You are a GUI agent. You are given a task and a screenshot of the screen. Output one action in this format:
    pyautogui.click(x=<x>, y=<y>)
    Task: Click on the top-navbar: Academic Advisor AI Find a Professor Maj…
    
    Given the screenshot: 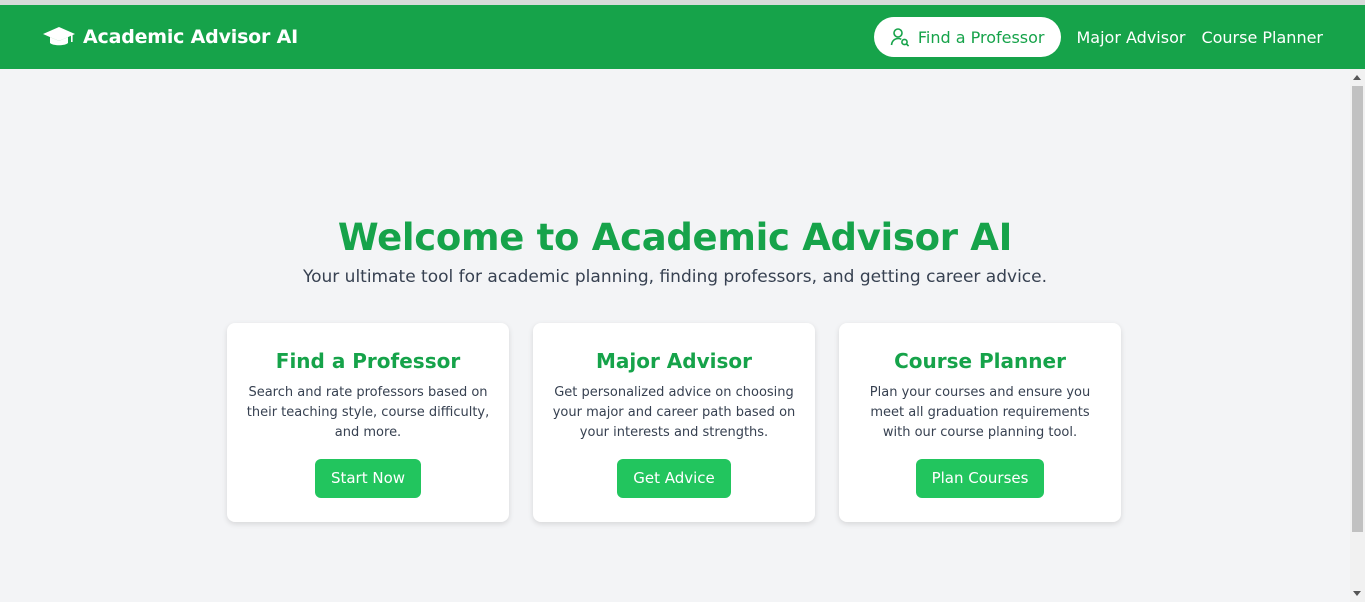 What is the action you would take?
    pyautogui.click(x=682, y=37)
    